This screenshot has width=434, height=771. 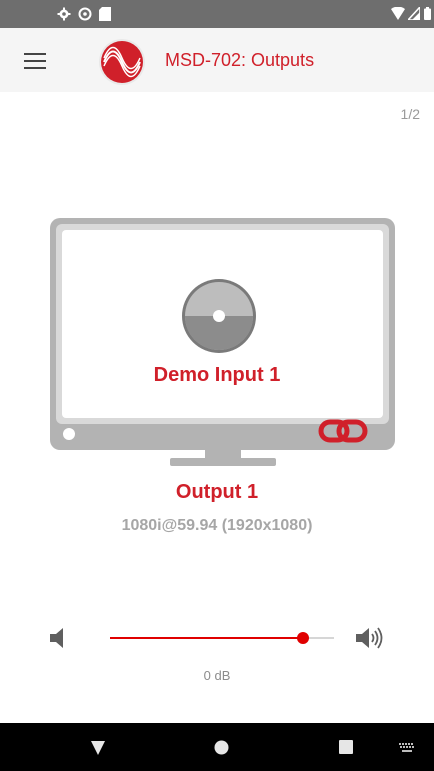 What do you see at coordinates (59, 638) in the screenshot?
I see `volume-down-icon` at bounding box center [59, 638].